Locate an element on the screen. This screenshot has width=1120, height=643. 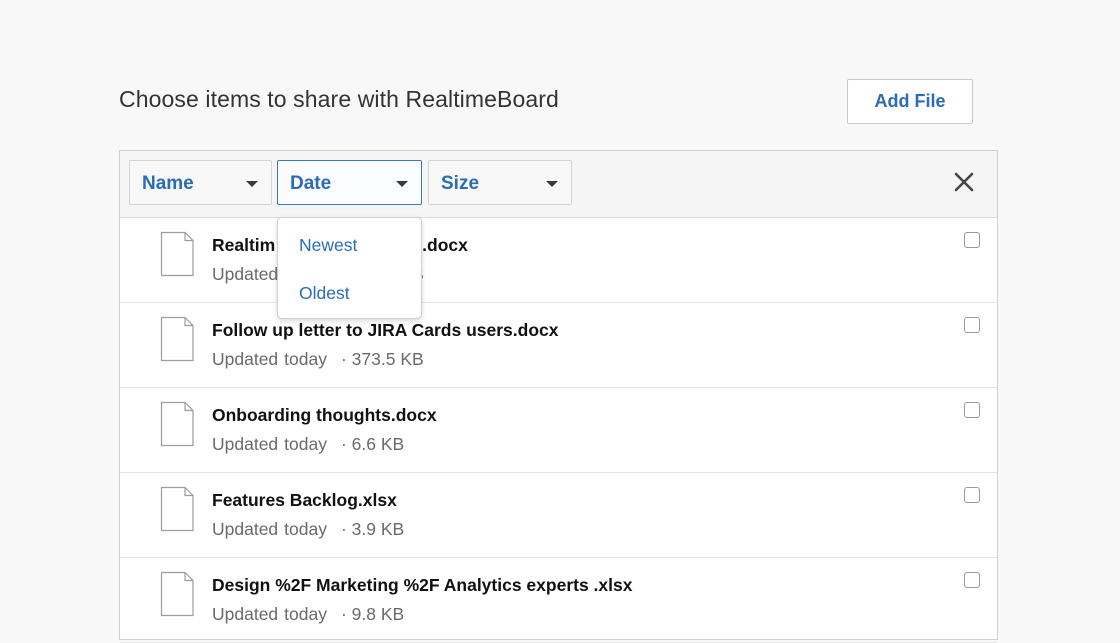
add-file-button: Add File is located at coordinates (910, 101).